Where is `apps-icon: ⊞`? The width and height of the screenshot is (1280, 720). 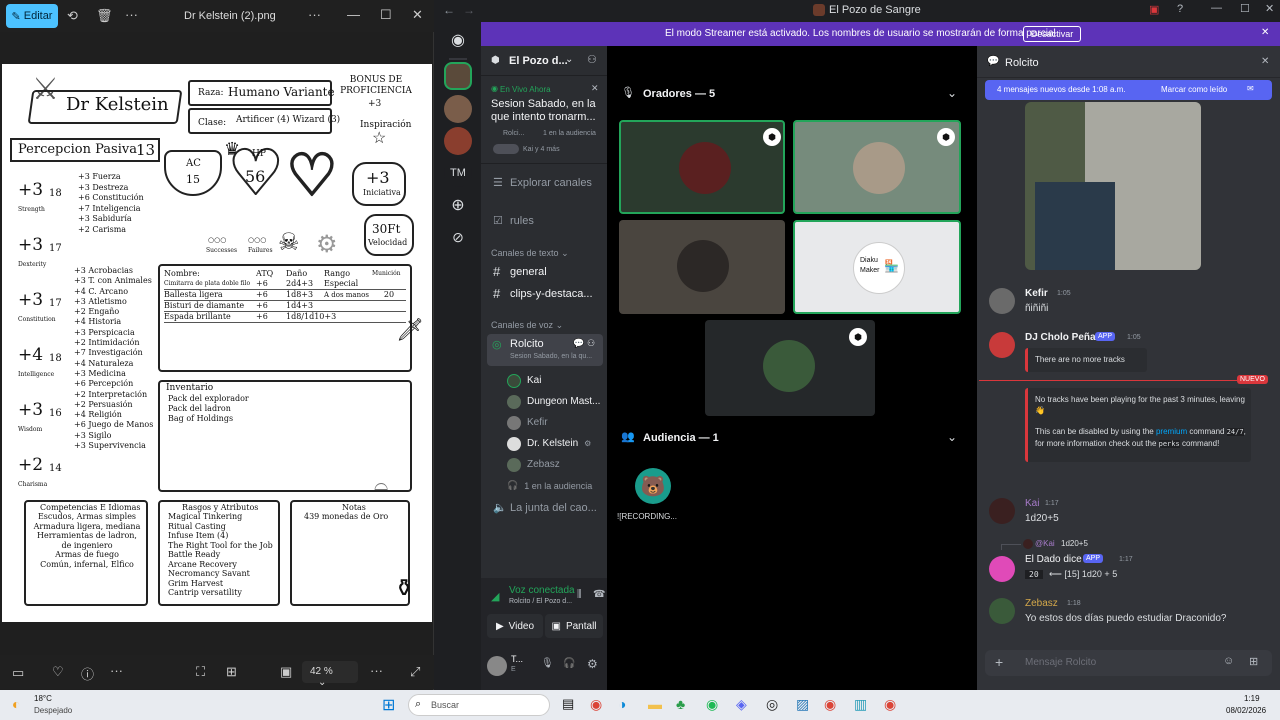
apps-icon: ⊞ is located at coordinates (1253, 661).